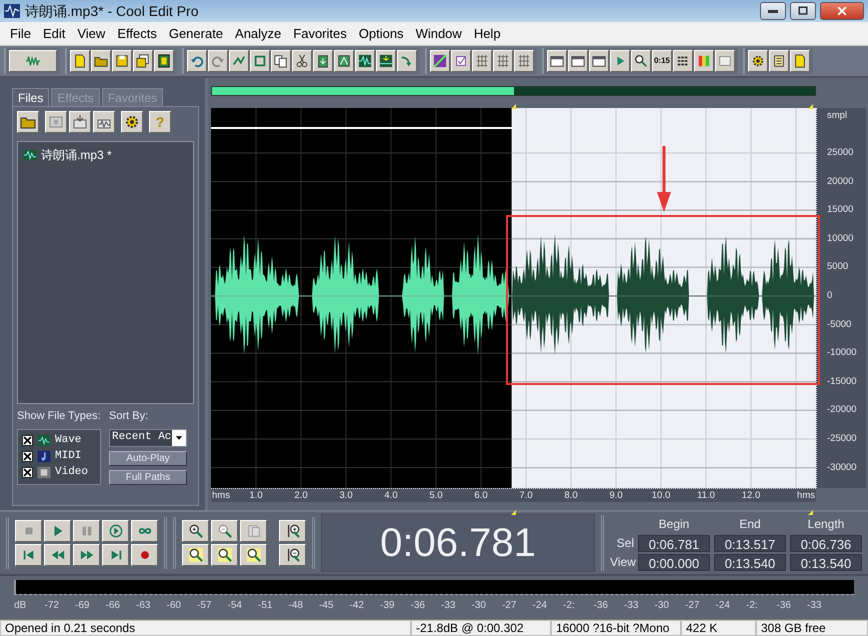  Describe the element at coordinates (812, 628) in the screenshot. I see `status-text: 308 GB free` at that location.